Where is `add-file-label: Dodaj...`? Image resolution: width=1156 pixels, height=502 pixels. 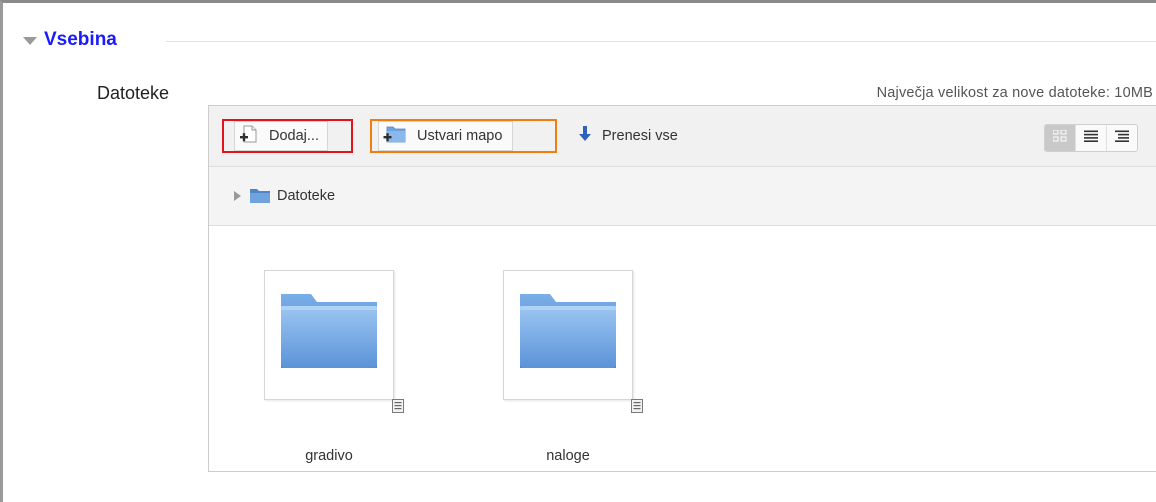
add-file-label: Dodaj... is located at coordinates (294, 136).